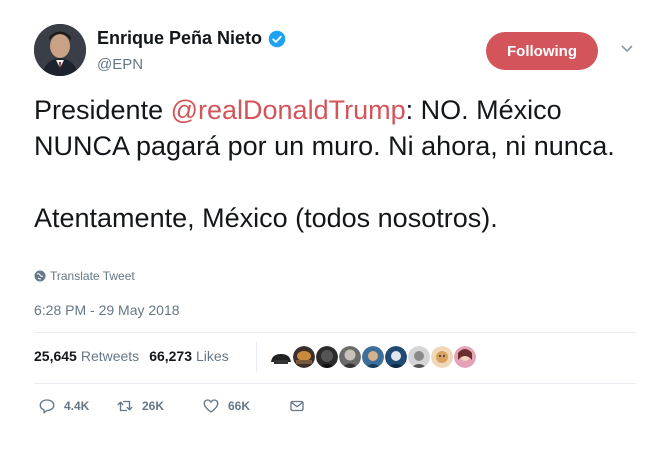 The image size is (660, 450). I want to click on translate-label: Translate Tweet, so click(92, 276).